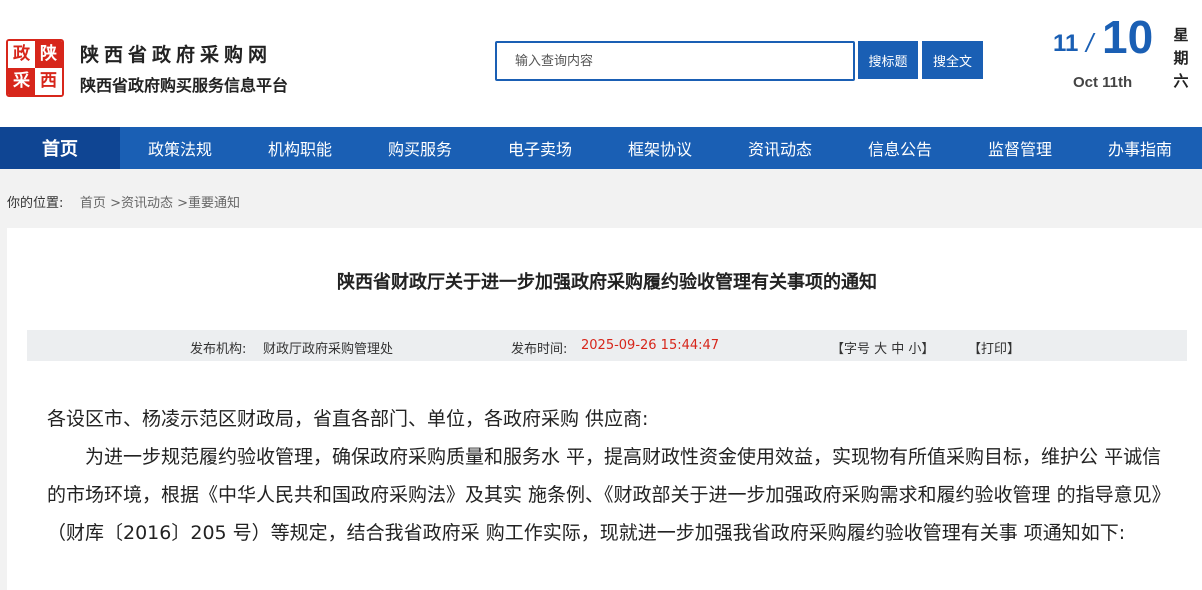  Describe the element at coordinates (540, 148) in the screenshot. I see `nav-item-e-mall: 电子卖场` at that location.